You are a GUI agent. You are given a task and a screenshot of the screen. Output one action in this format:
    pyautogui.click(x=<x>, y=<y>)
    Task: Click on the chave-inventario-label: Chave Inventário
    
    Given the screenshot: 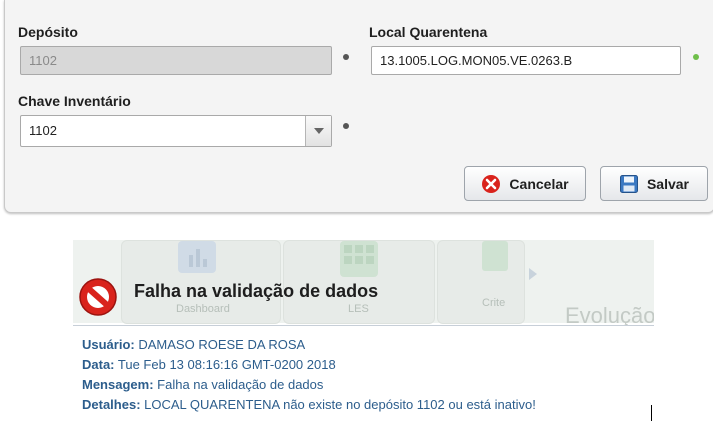 What is the action you would take?
    pyautogui.click(x=74, y=101)
    